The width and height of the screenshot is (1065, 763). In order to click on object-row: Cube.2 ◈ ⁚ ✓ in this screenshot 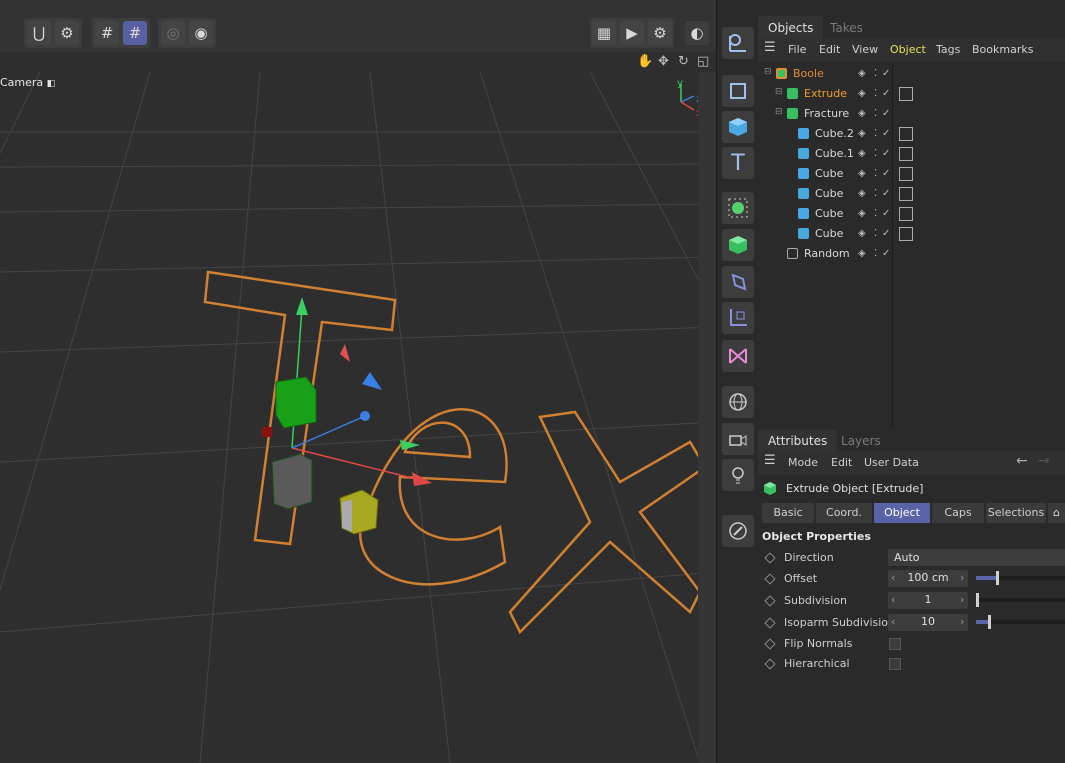, I will do `click(911, 134)`.